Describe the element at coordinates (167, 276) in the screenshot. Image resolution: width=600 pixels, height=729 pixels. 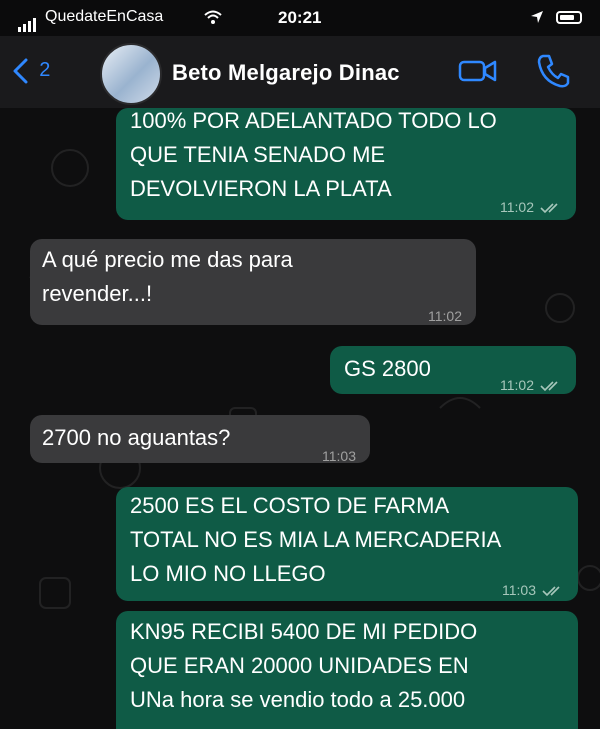
I see `message-text: A qué precio me das para revender...!` at that location.